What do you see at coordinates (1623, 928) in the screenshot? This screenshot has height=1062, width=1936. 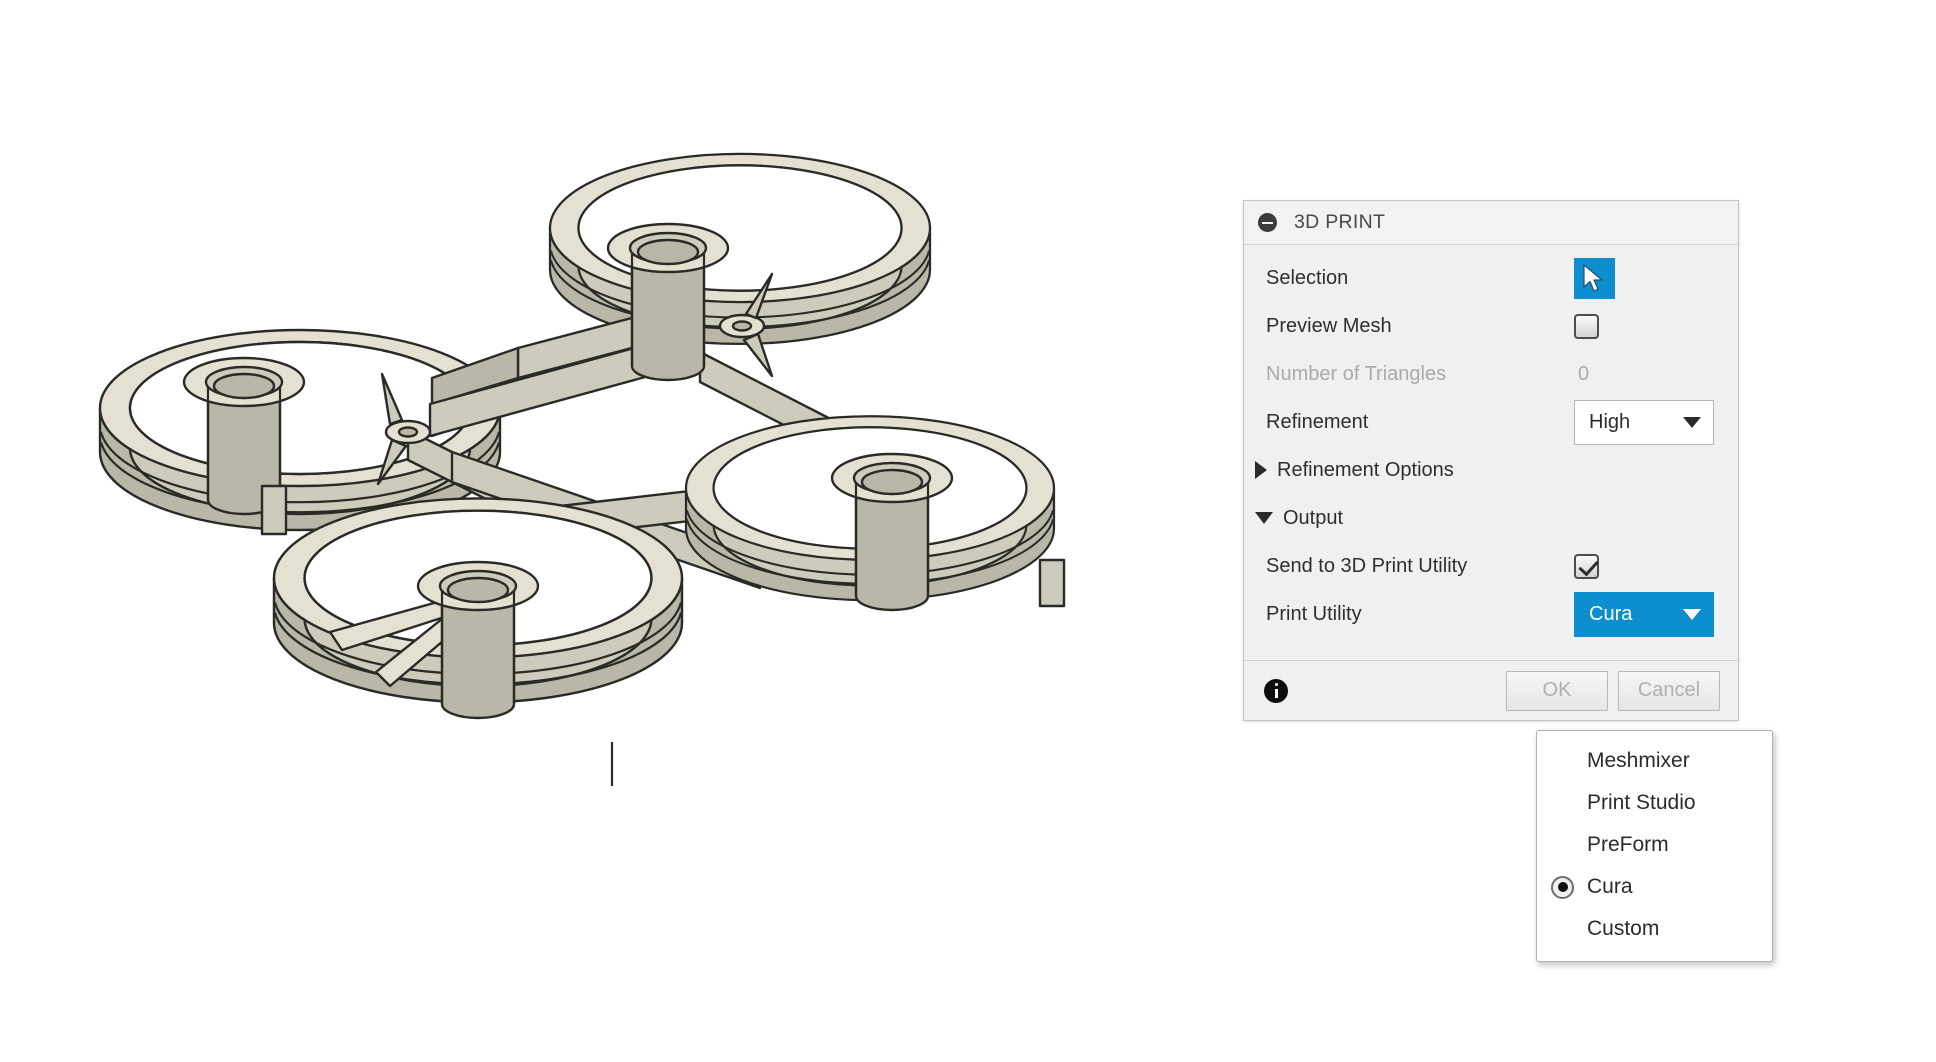 I see `menu-item-label: Custom` at bounding box center [1623, 928].